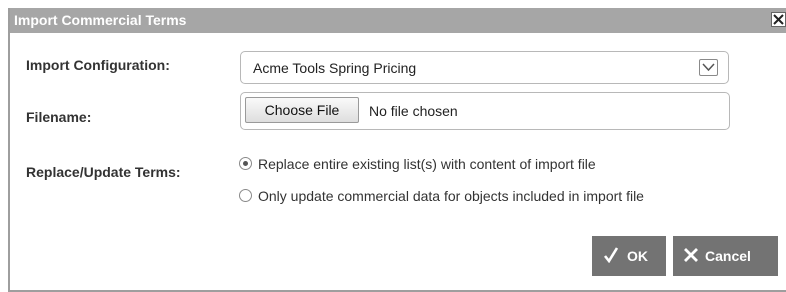 The height and width of the screenshot is (292, 786). Describe the element at coordinates (413, 111) in the screenshot. I see `no-file-chosen-text: No file chosen` at that location.